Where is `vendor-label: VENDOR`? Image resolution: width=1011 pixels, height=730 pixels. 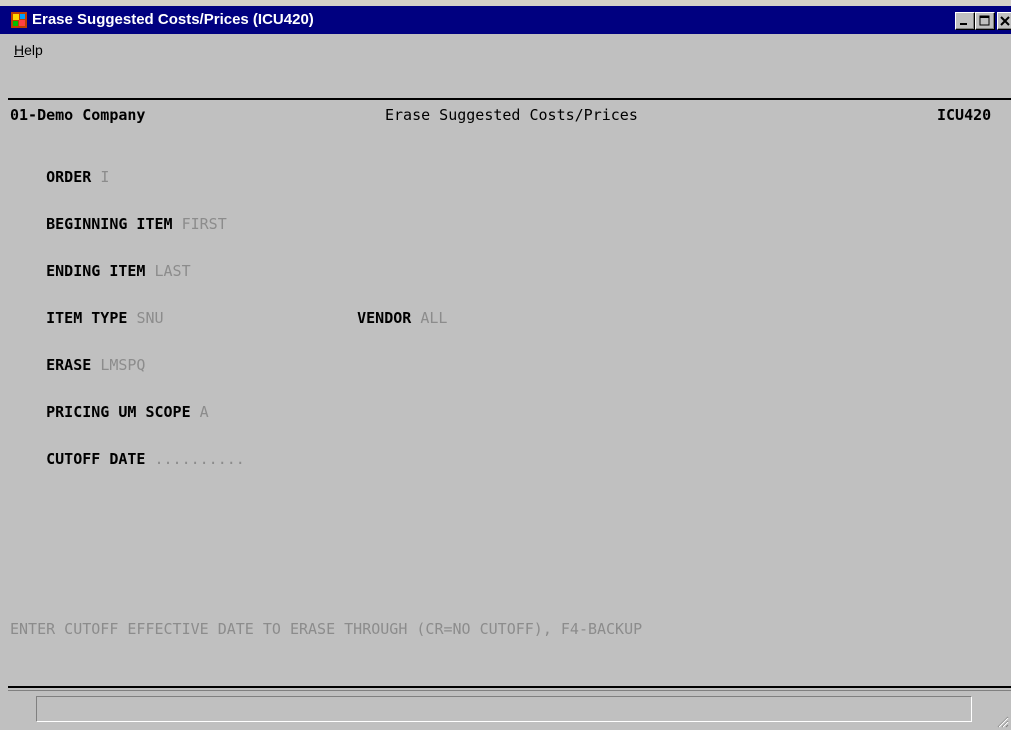
vendor-label: VENDOR is located at coordinates (384, 318).